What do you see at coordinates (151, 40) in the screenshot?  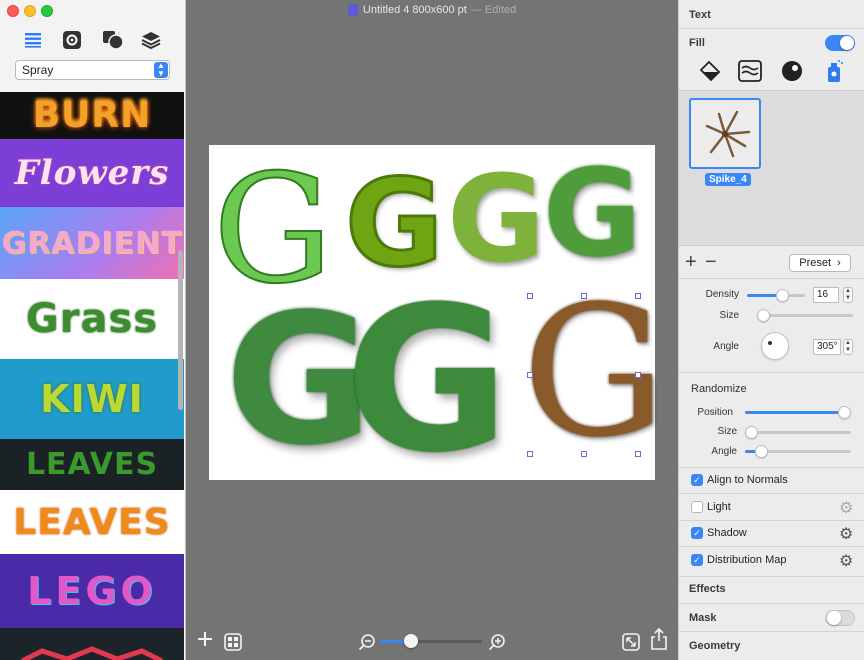 I see `layers-icon` at bounding box center [151, 40].